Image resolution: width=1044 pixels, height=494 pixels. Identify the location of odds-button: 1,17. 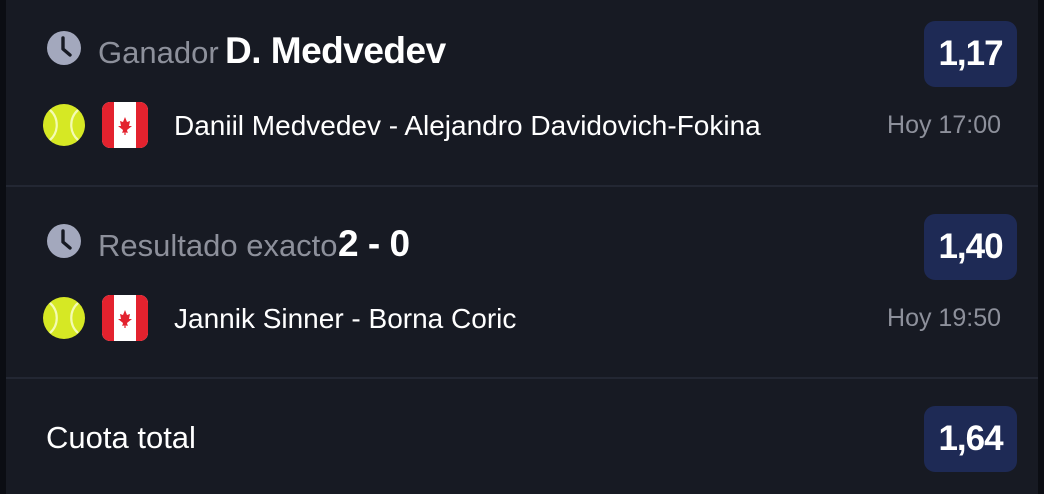
(970, 54).